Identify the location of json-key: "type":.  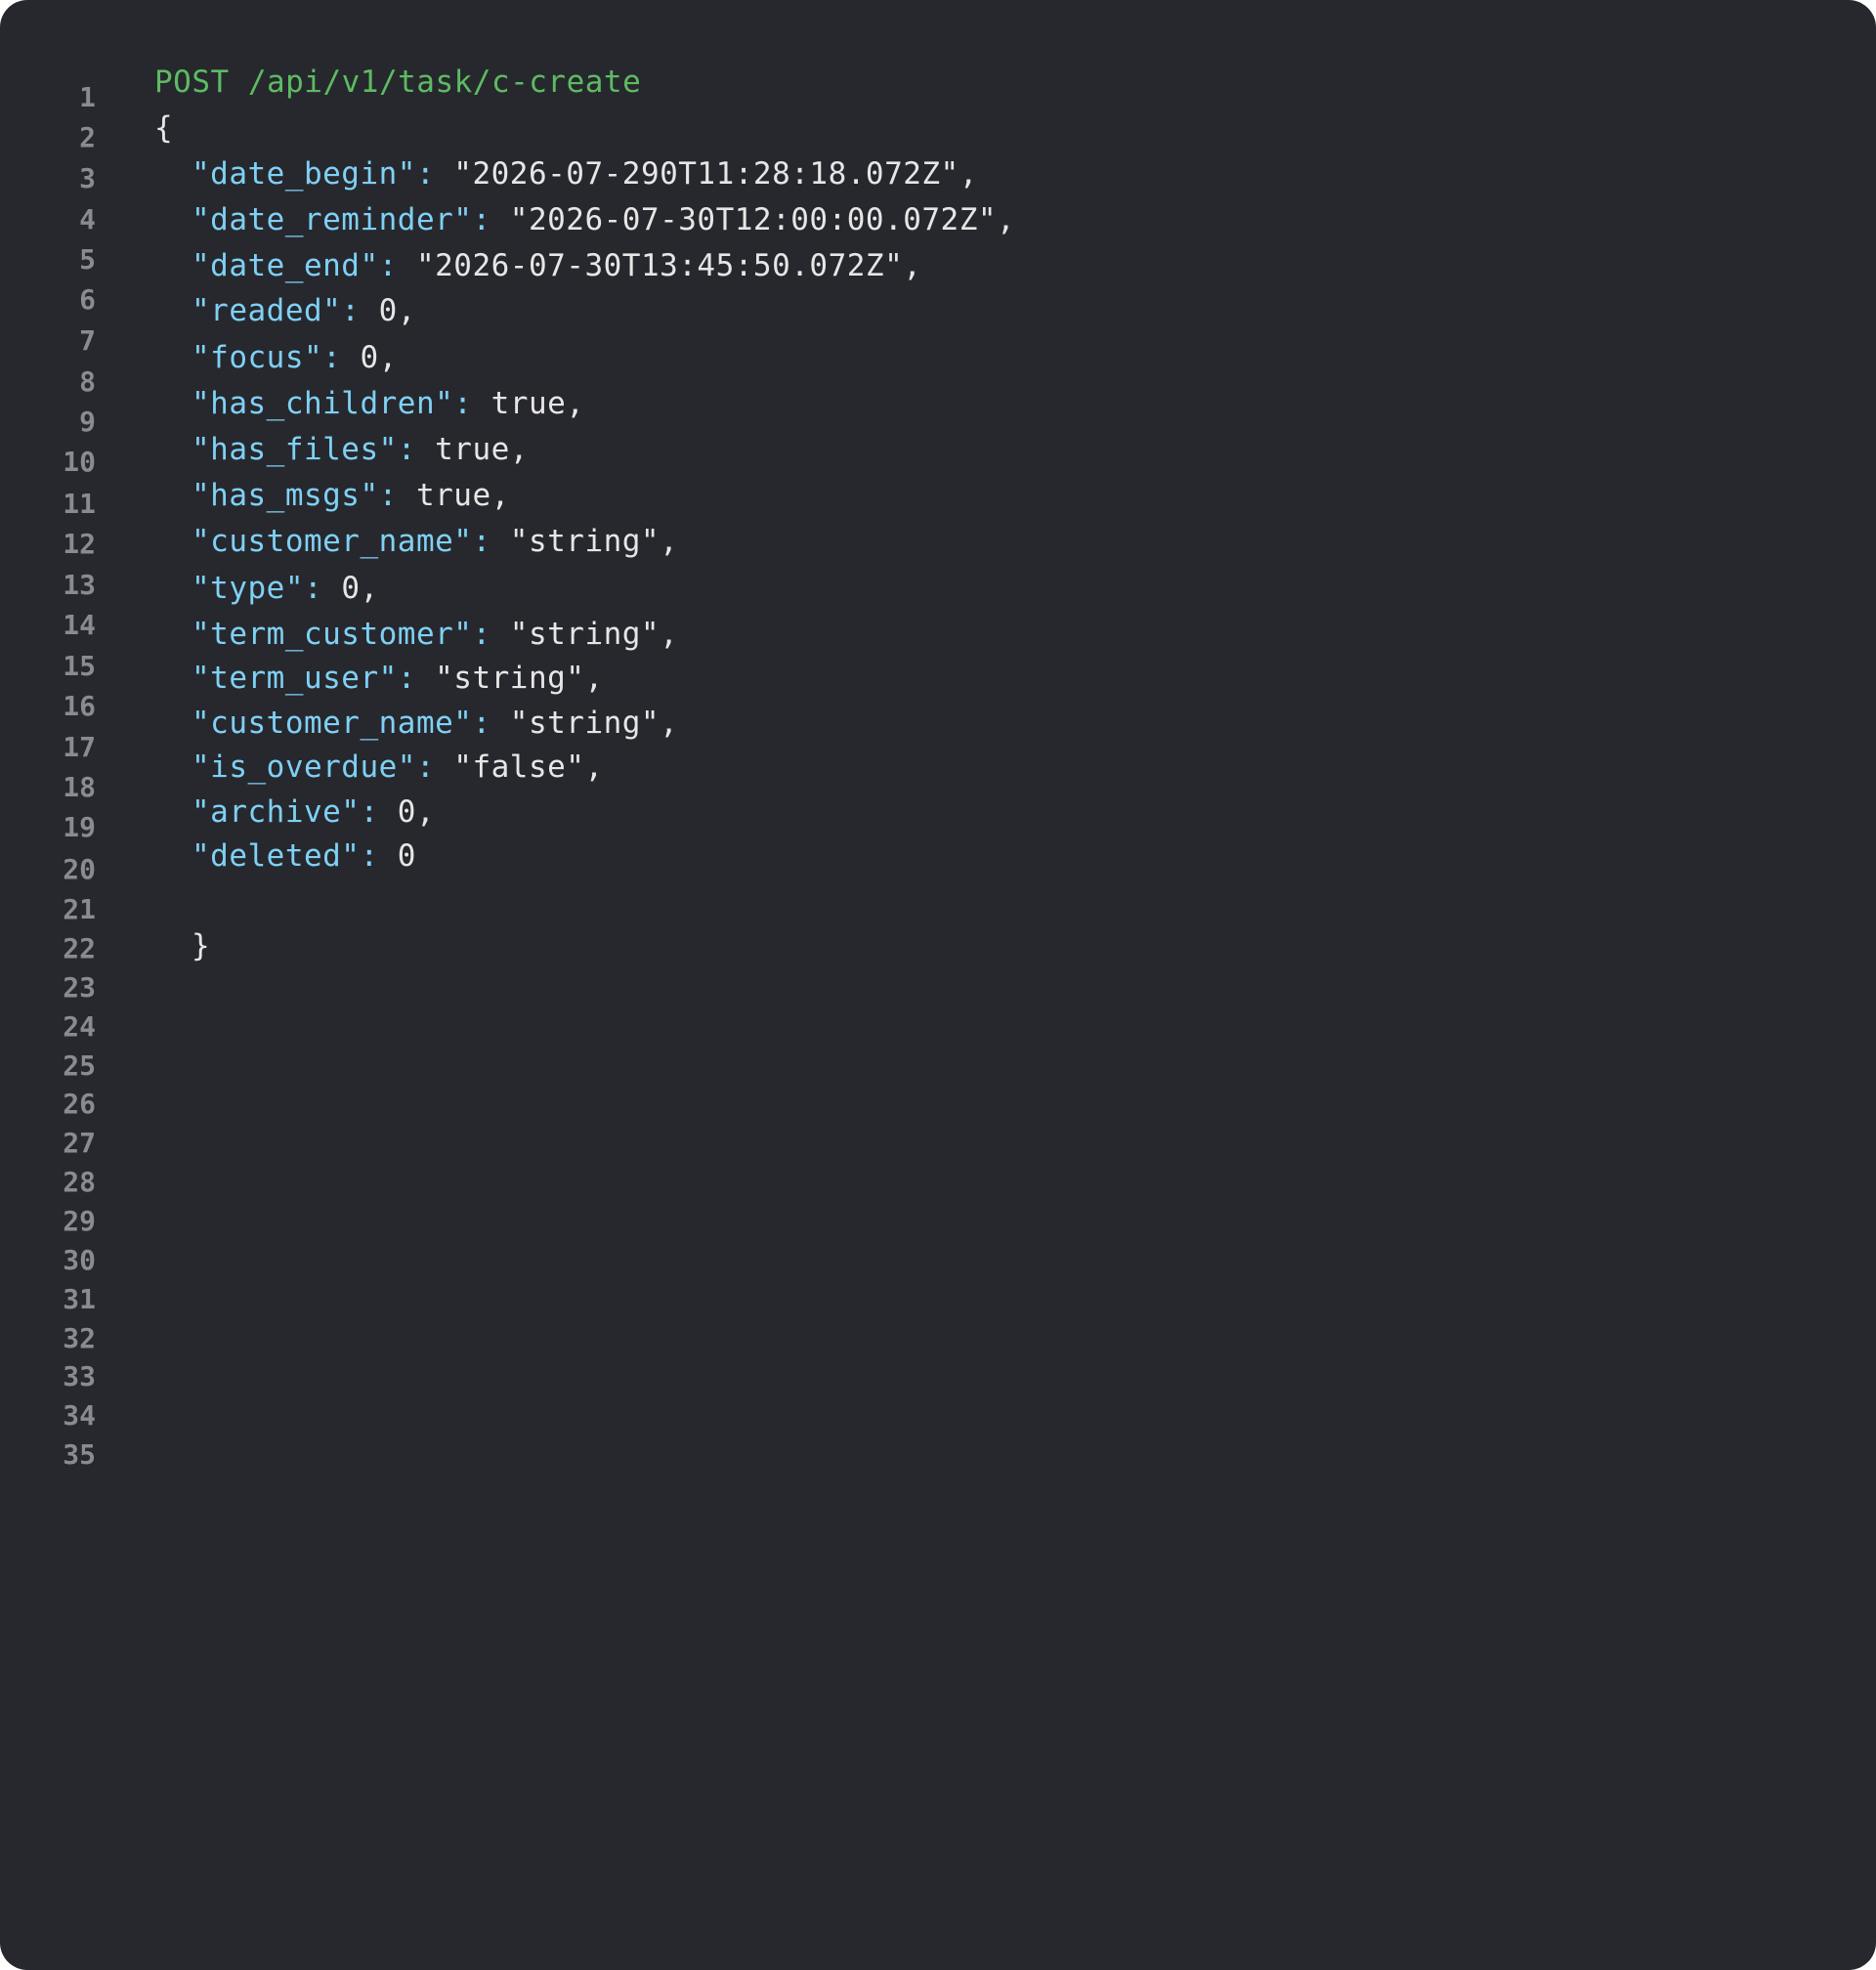
(257, 588).